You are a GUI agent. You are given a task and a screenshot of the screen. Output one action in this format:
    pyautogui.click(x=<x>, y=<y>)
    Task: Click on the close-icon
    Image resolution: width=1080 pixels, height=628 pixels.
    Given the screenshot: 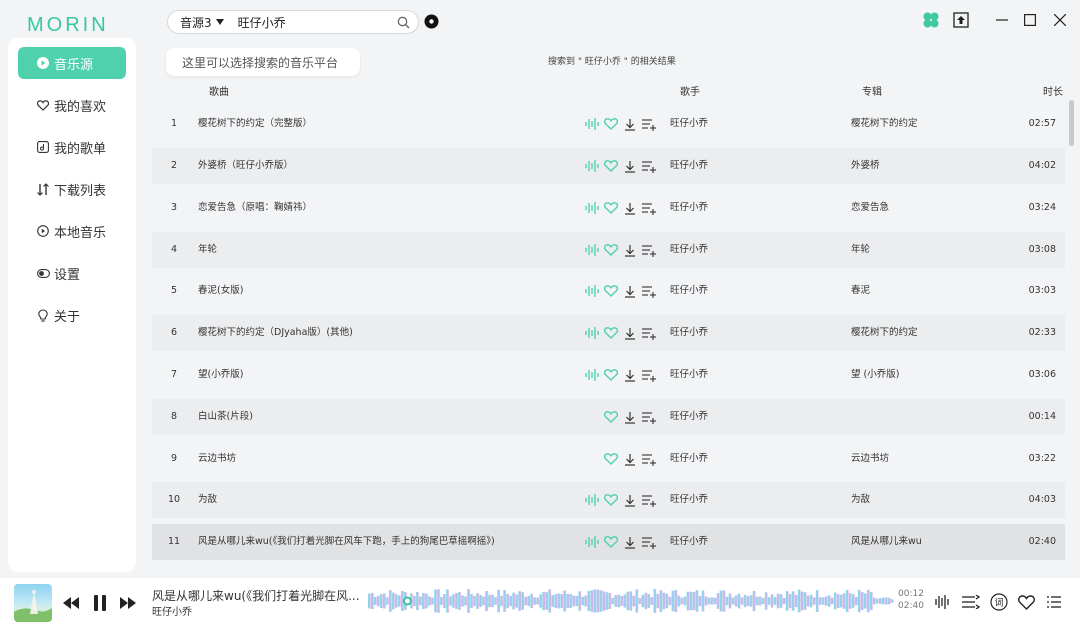 What is the action you would take?
    pyautogui.click(x=1060, y=20)
    